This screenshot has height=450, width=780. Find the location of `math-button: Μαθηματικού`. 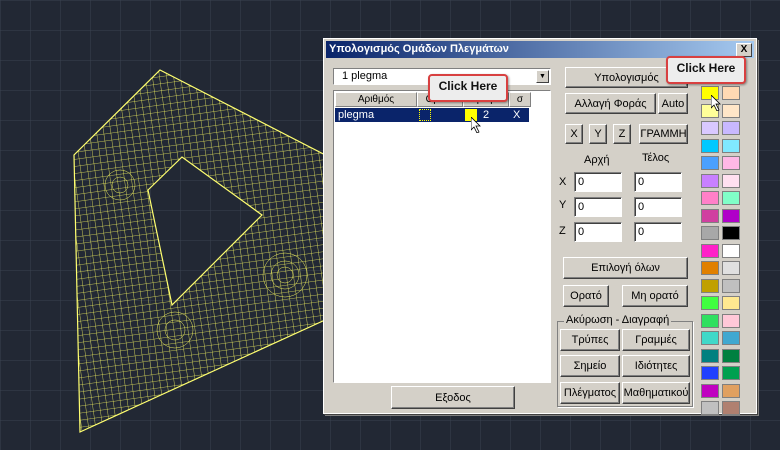

math-button: Μαθηματικού is located at coordinates (656, 393).